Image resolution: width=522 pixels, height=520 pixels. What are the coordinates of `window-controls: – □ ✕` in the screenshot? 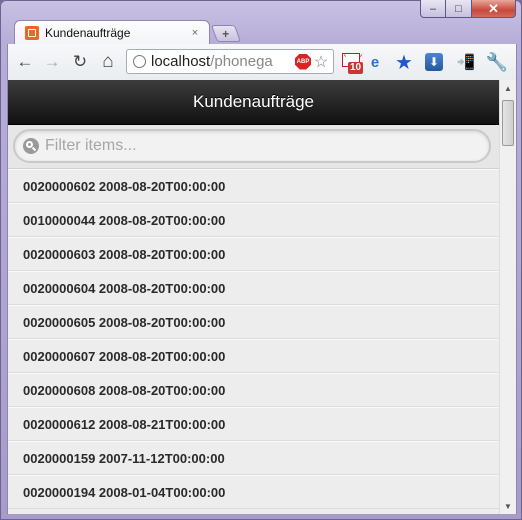 It's located at (468, 10).